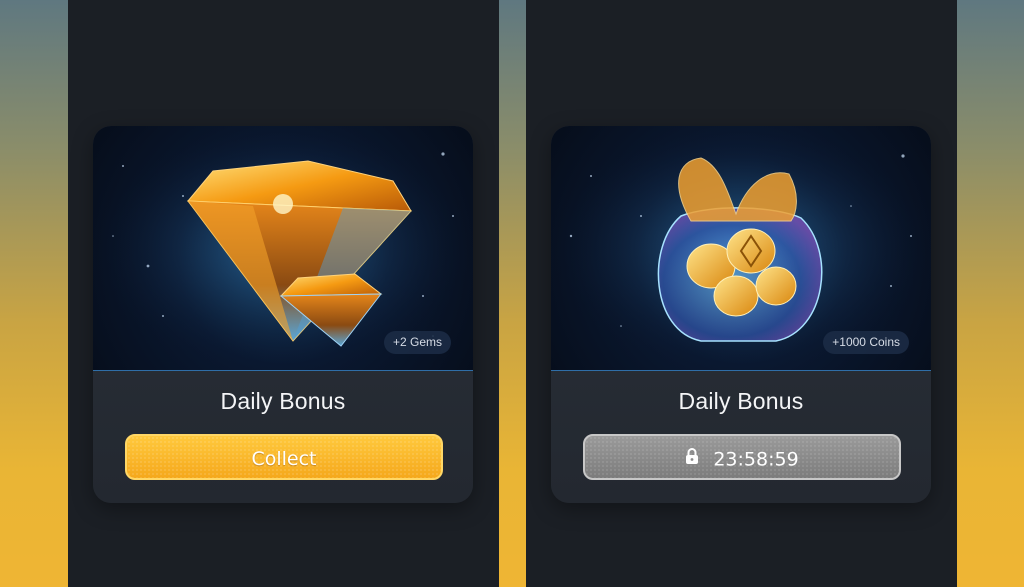 This screenshot has width=1024, height=587. Describe the element at coordinates (756, 459) in the screenshot. I see `cooldown-timer: 23:58:59` at that location.